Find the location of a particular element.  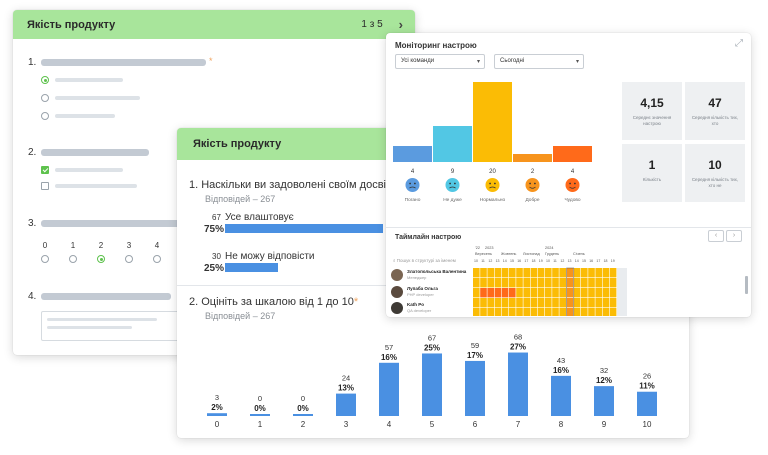

timeline-day-label: 13 is located at coordinates (570, 261).